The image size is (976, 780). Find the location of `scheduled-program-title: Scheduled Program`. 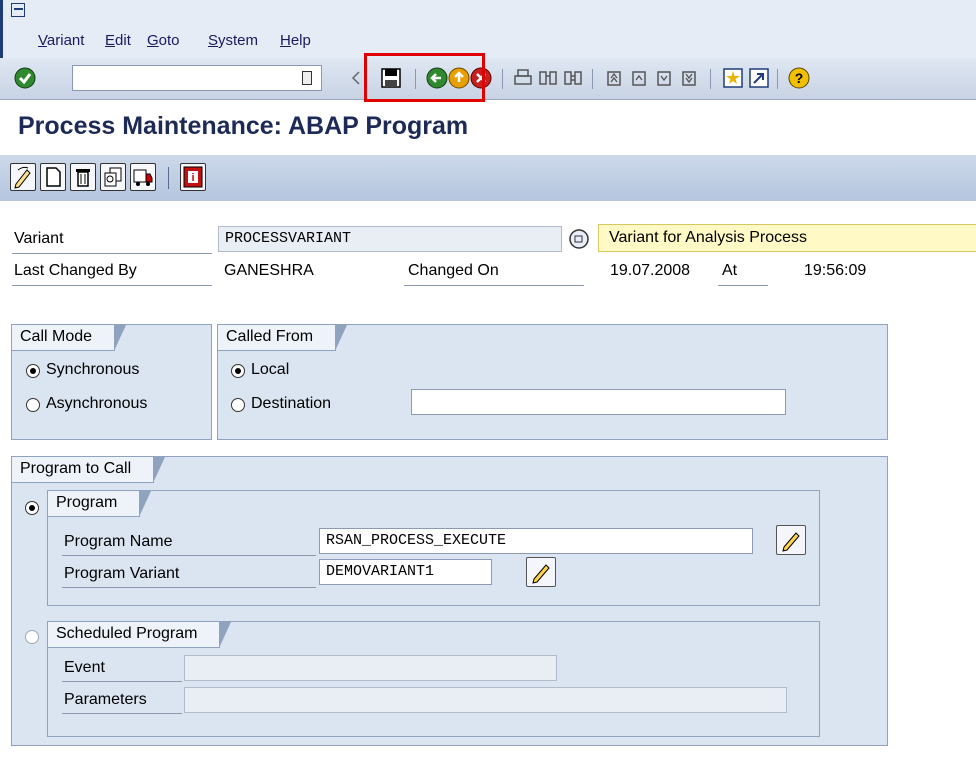

scheduled-program-title: Scheduled Program is located at coordinates (140, 635).